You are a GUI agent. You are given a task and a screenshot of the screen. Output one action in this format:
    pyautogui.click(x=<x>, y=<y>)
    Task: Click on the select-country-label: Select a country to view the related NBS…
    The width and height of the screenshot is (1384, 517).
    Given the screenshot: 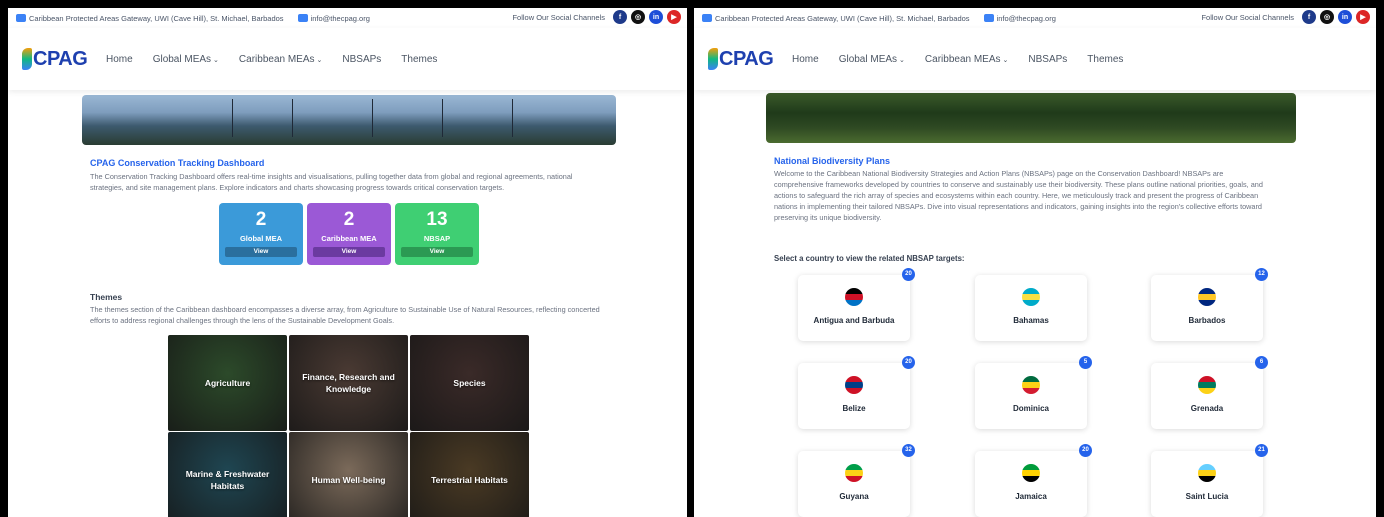 What is the action you would take?
    pyautogui.click(x=869, y=258)
    